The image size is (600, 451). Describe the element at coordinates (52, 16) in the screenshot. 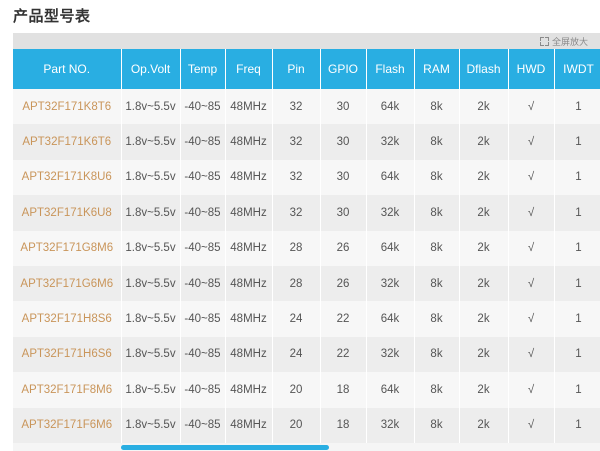

I see `page-title: 产品型号表` at that location.